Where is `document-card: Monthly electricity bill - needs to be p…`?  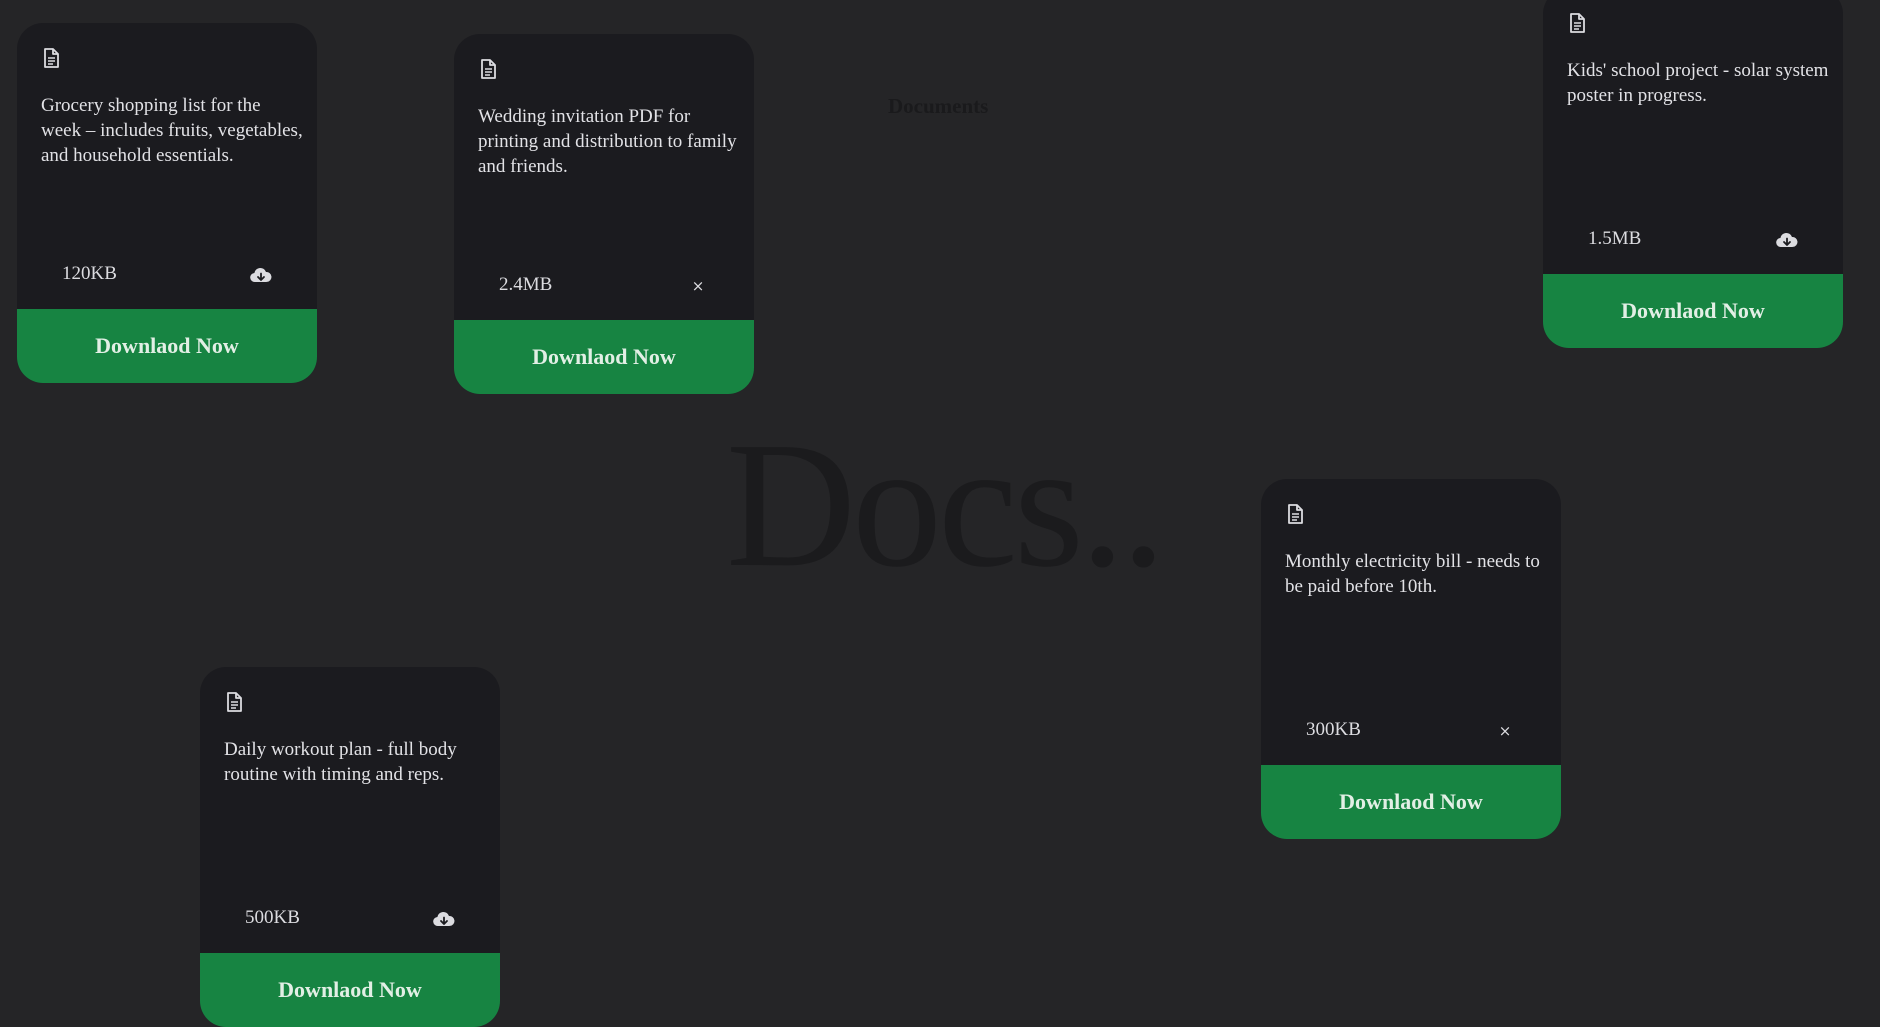
document-card: Monthly electricity bill - needs to be p… is located at coordinates (1411, 659).